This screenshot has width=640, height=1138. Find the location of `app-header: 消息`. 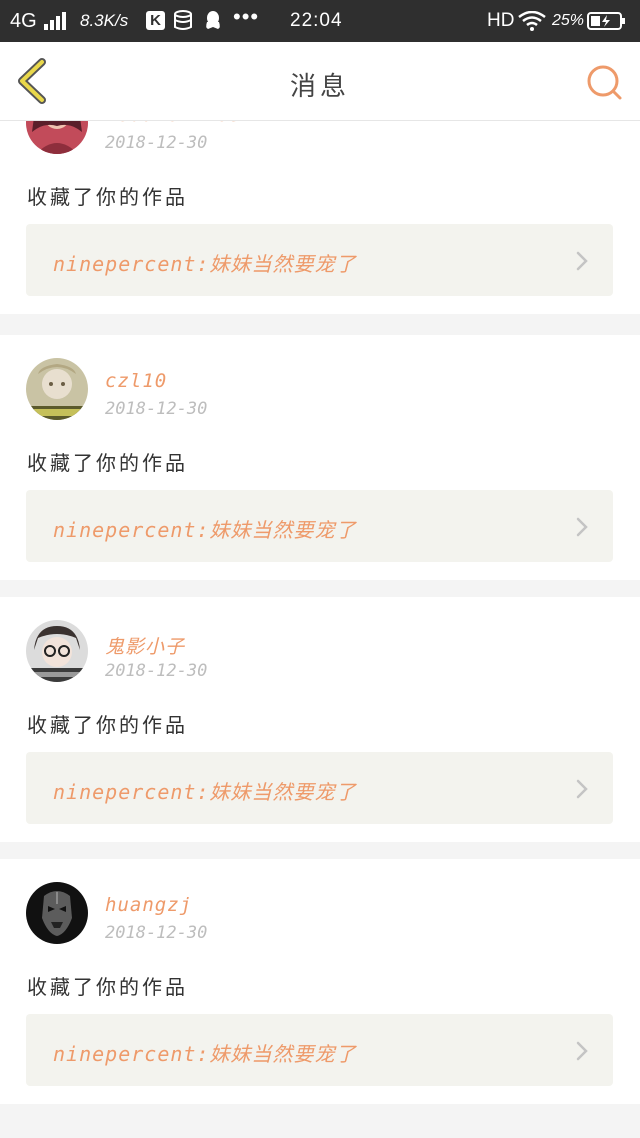

app-header: 消息 is located at coordinates (320, 81).